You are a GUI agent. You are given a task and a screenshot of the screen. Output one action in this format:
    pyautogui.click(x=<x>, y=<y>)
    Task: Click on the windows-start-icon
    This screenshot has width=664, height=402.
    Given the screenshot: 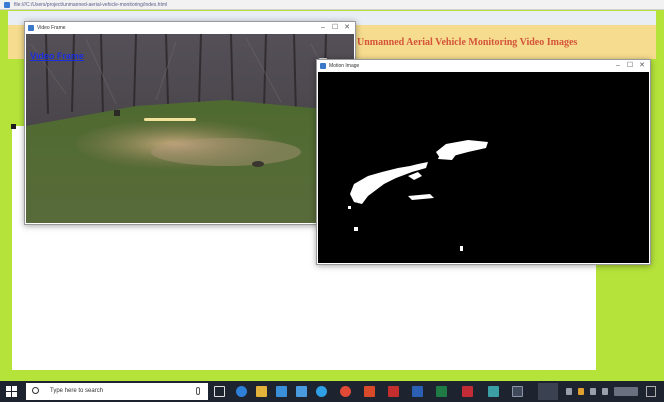 What is the action you would take?
    pyautogui.click(x=11, y=391)
    